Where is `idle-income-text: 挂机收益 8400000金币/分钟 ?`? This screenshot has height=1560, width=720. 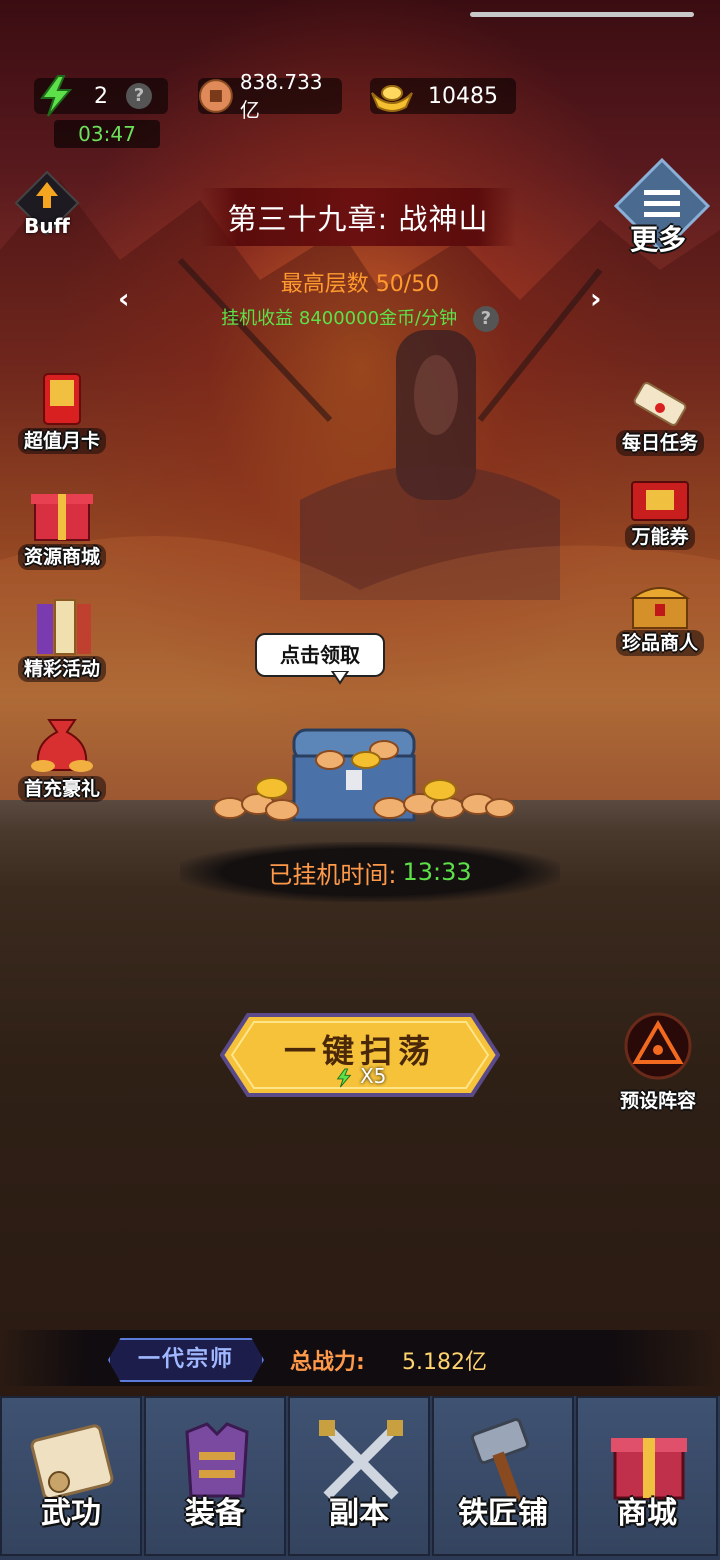 idle-income-text: 挂机收益 8400000金币/分钟 ? is located at coordinates (360, 318).